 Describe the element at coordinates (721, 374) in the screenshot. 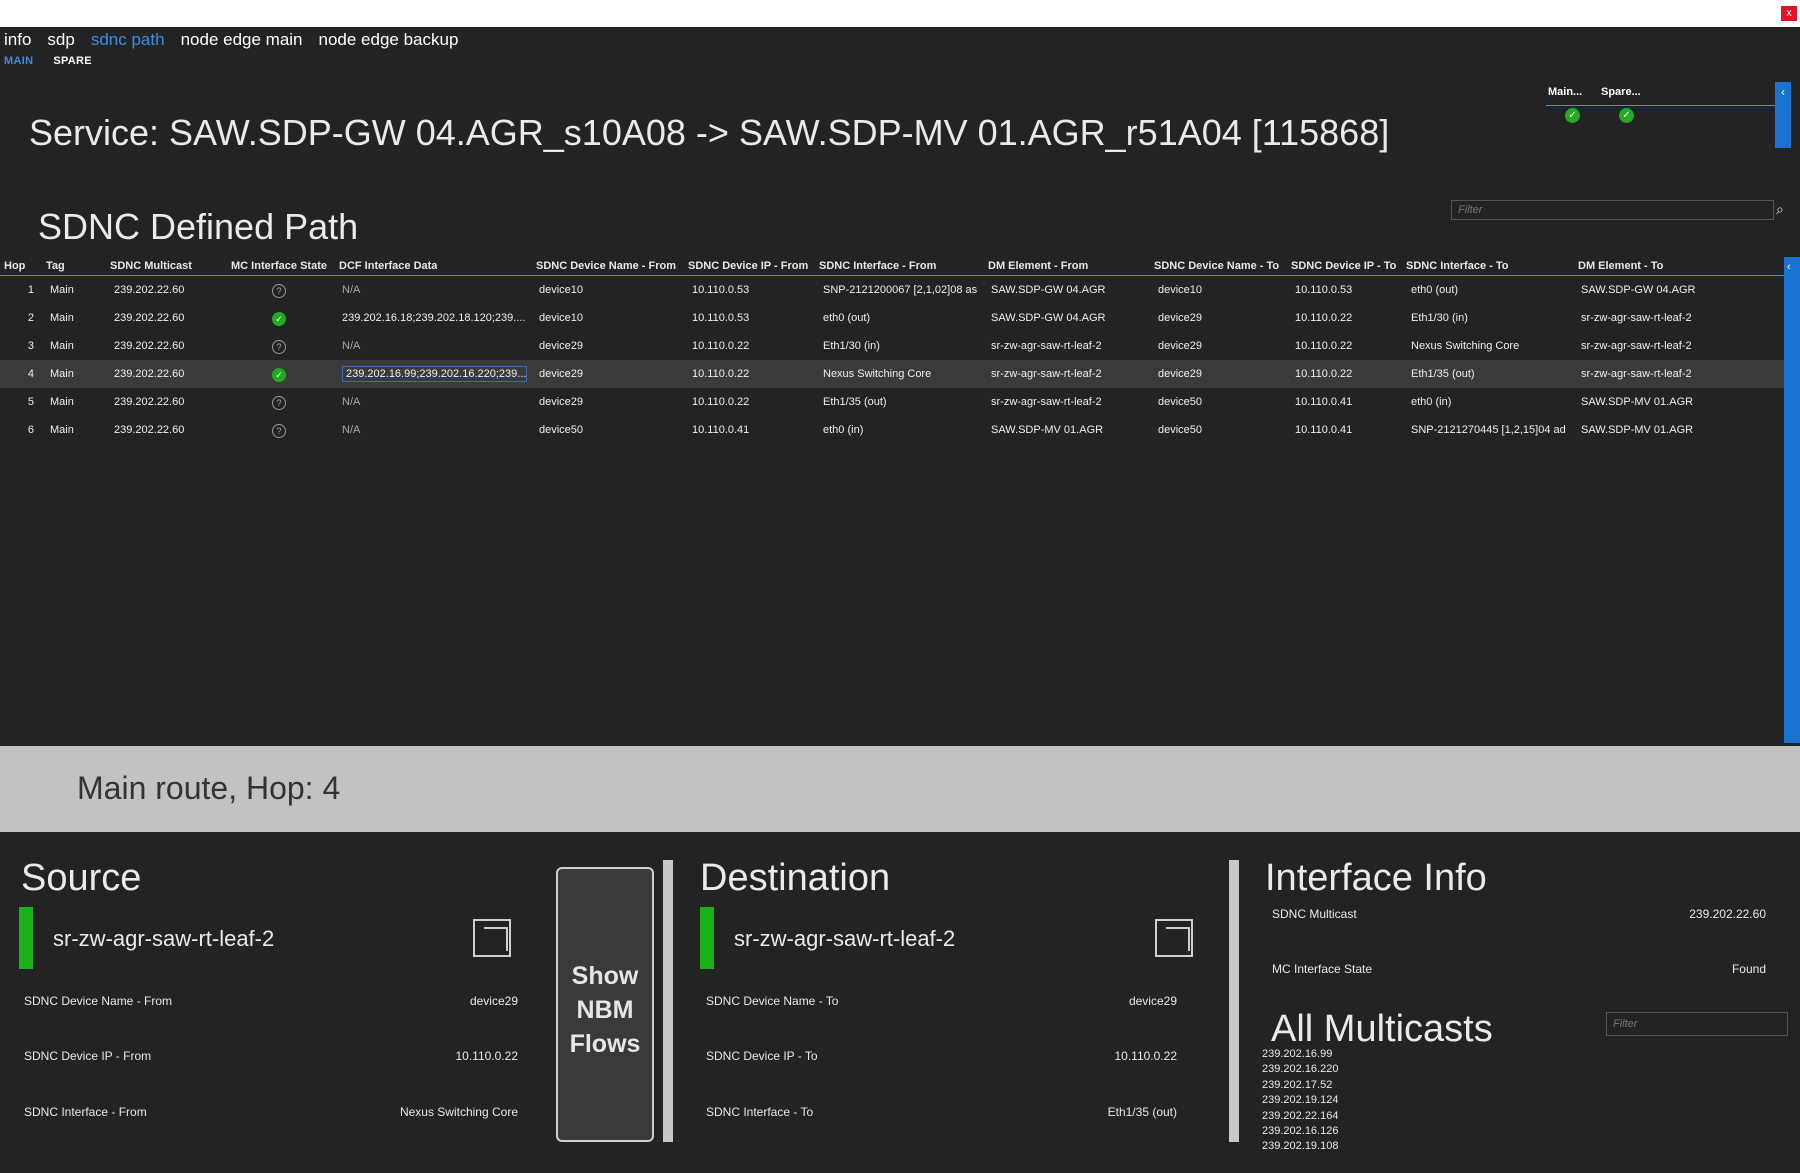

I see `cell-ip-from: 10.110.0.22` at that location.